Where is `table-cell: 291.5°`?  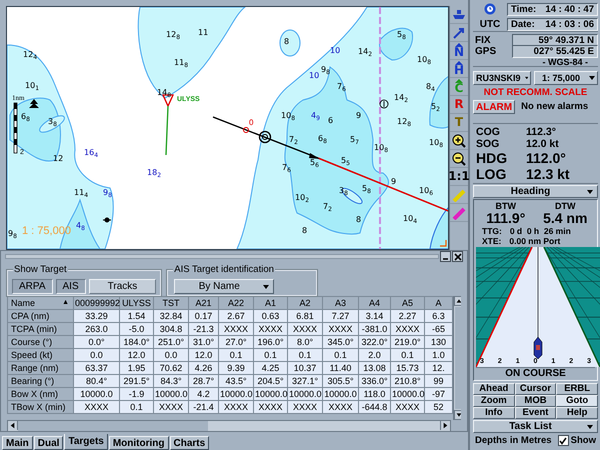 table-cell: 291.5° is located at coordinates (137, 381).